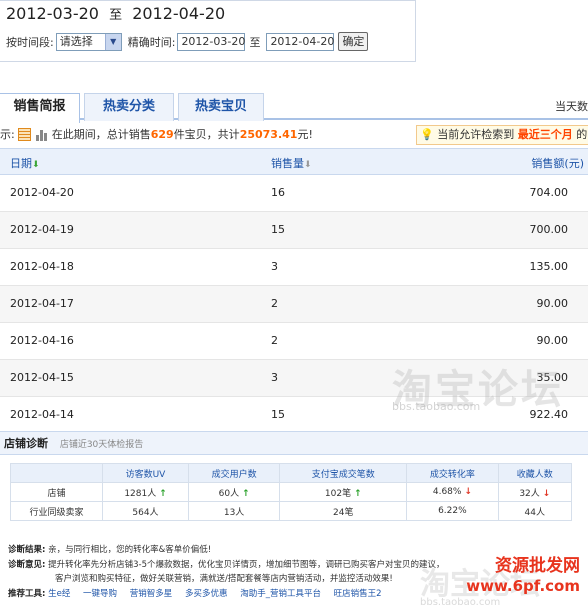 The width and height of the screenshot is (588, 611). What do you see at coordinates (476, 134) in the screenshot?
I see `notice-text: 当前允许检索到` at bounding box center [476, 134].